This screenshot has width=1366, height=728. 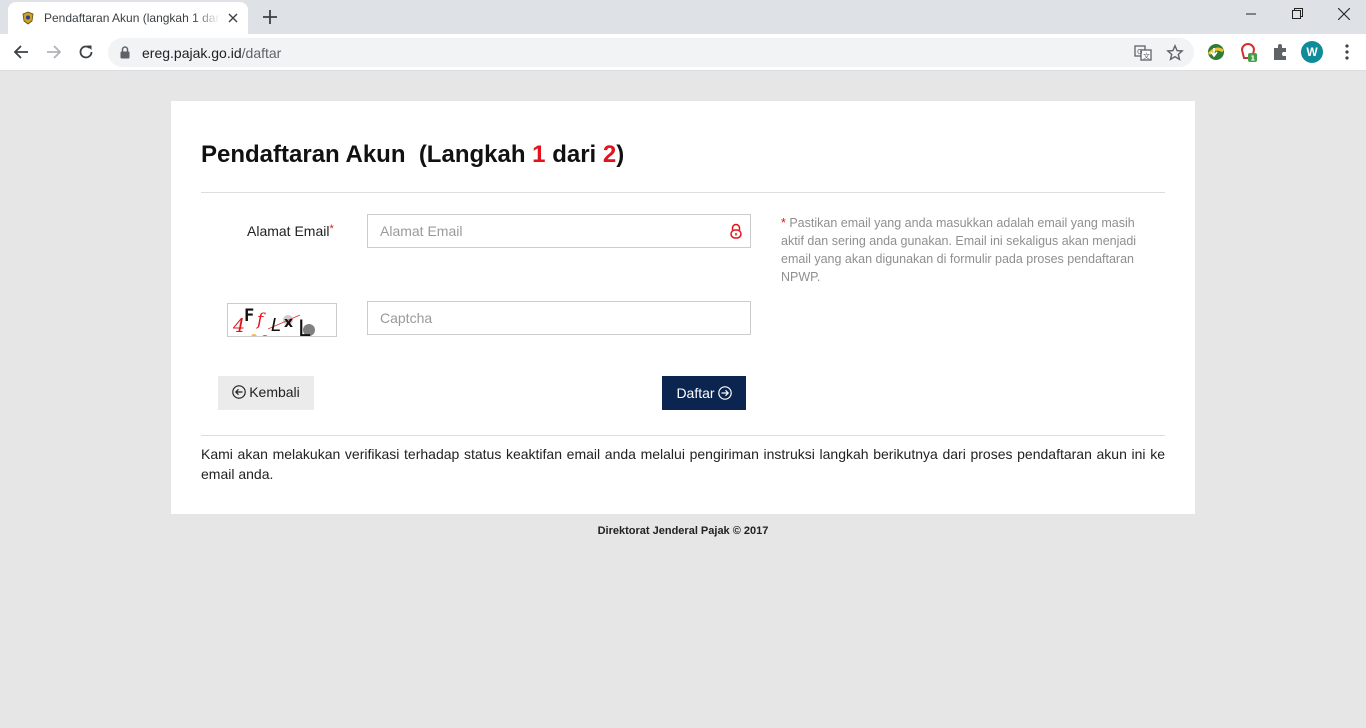 I want to click on step-total: 2, so click(x=609, y=154).